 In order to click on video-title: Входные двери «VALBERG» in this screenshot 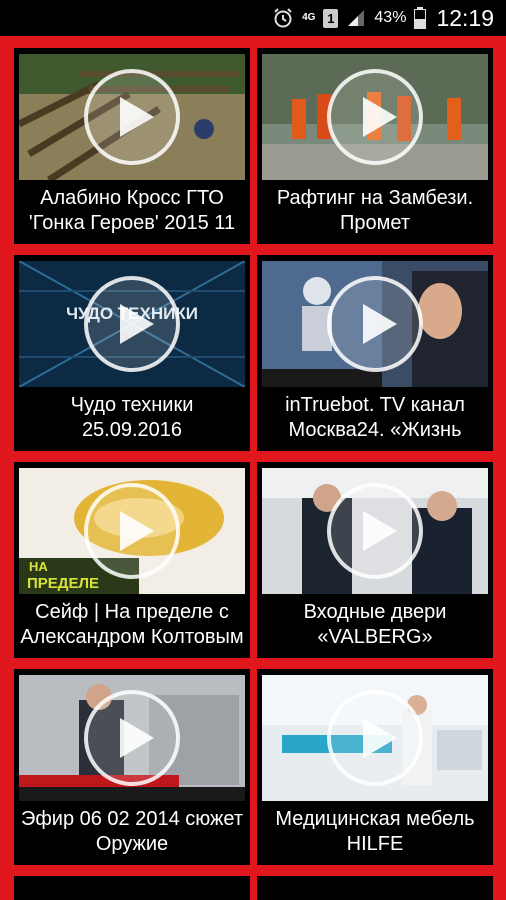, I will do `click(375, 624)`.